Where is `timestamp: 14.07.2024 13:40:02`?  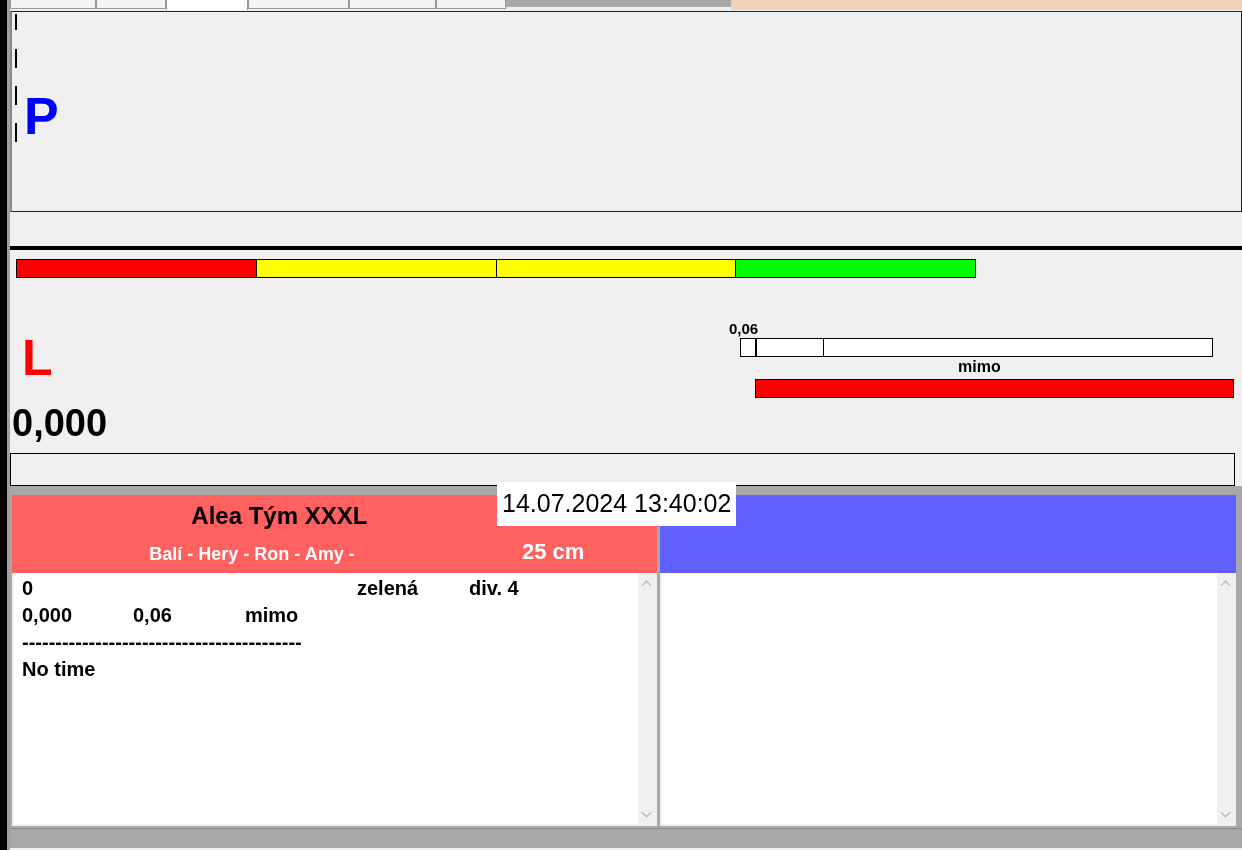 timestamp: 14.07.2024 13:40:02 is located at coordinates (617, 504).